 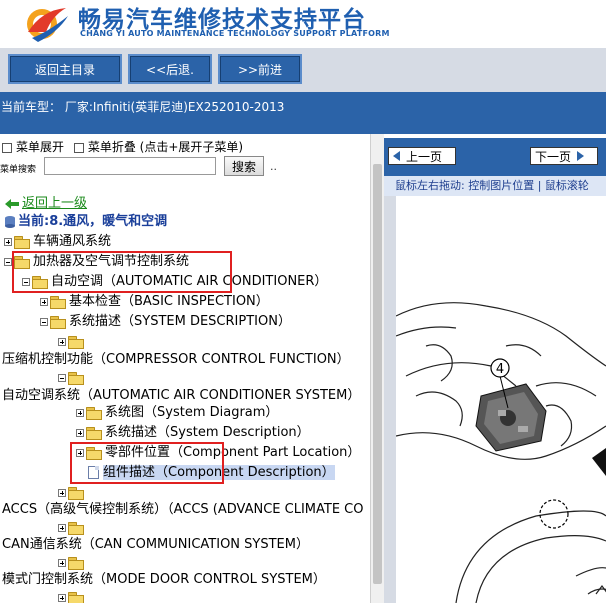 I want to click on back-up-link: 返回上一级, so click(x=45, y=204).